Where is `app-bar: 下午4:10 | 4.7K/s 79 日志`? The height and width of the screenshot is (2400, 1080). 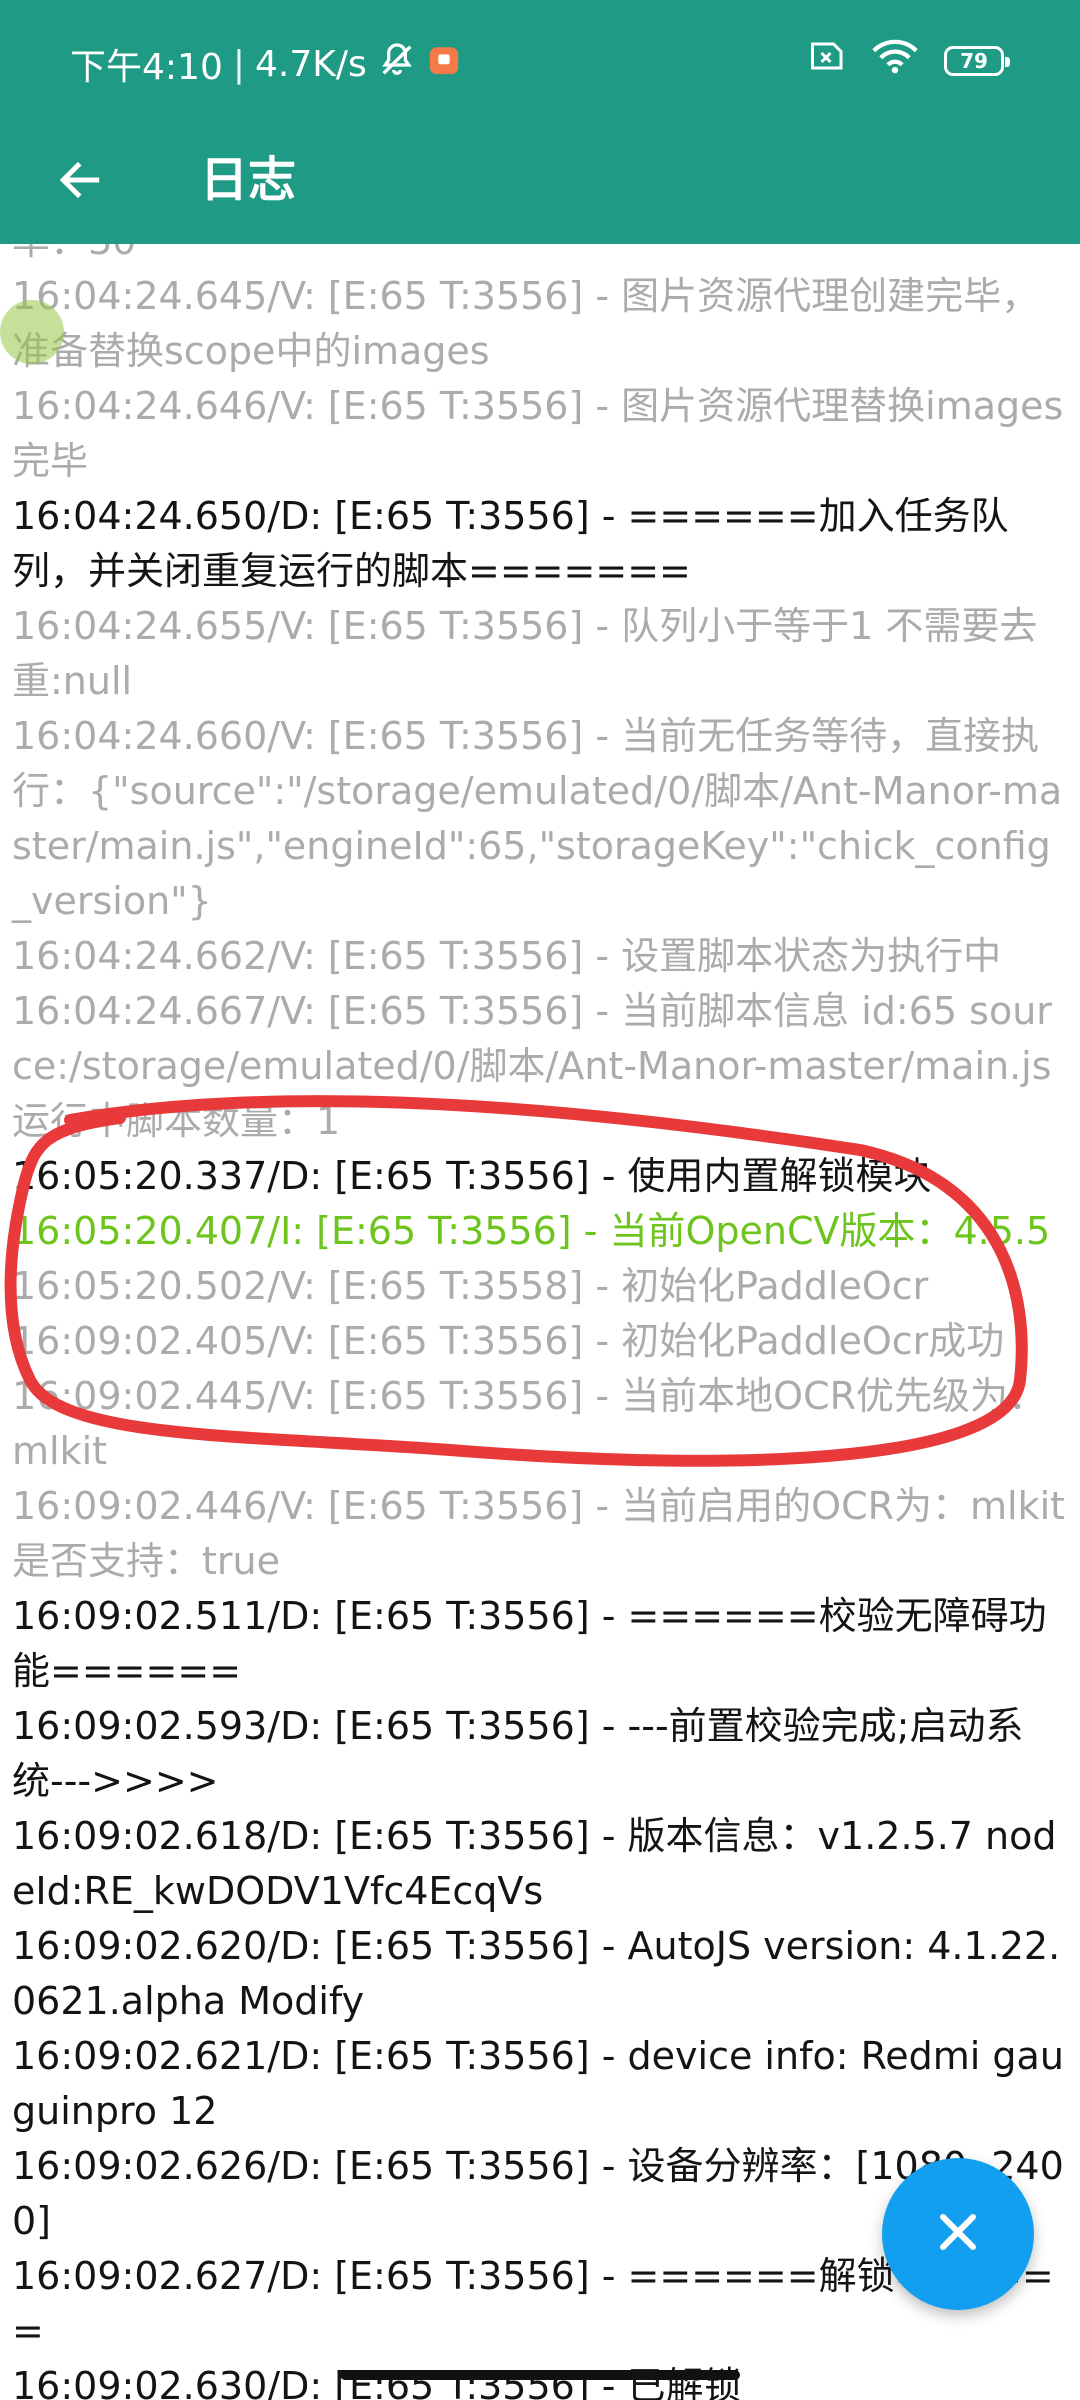 app-bar: 下午4:10 | 4.7K/s 79 日志 is located at coordinates (540, 122).